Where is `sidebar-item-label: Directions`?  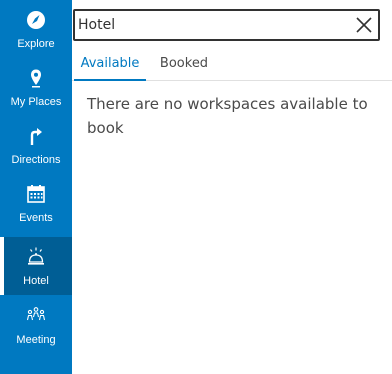
sidebar-item-label: Directions is located at coordinates (36, 160).